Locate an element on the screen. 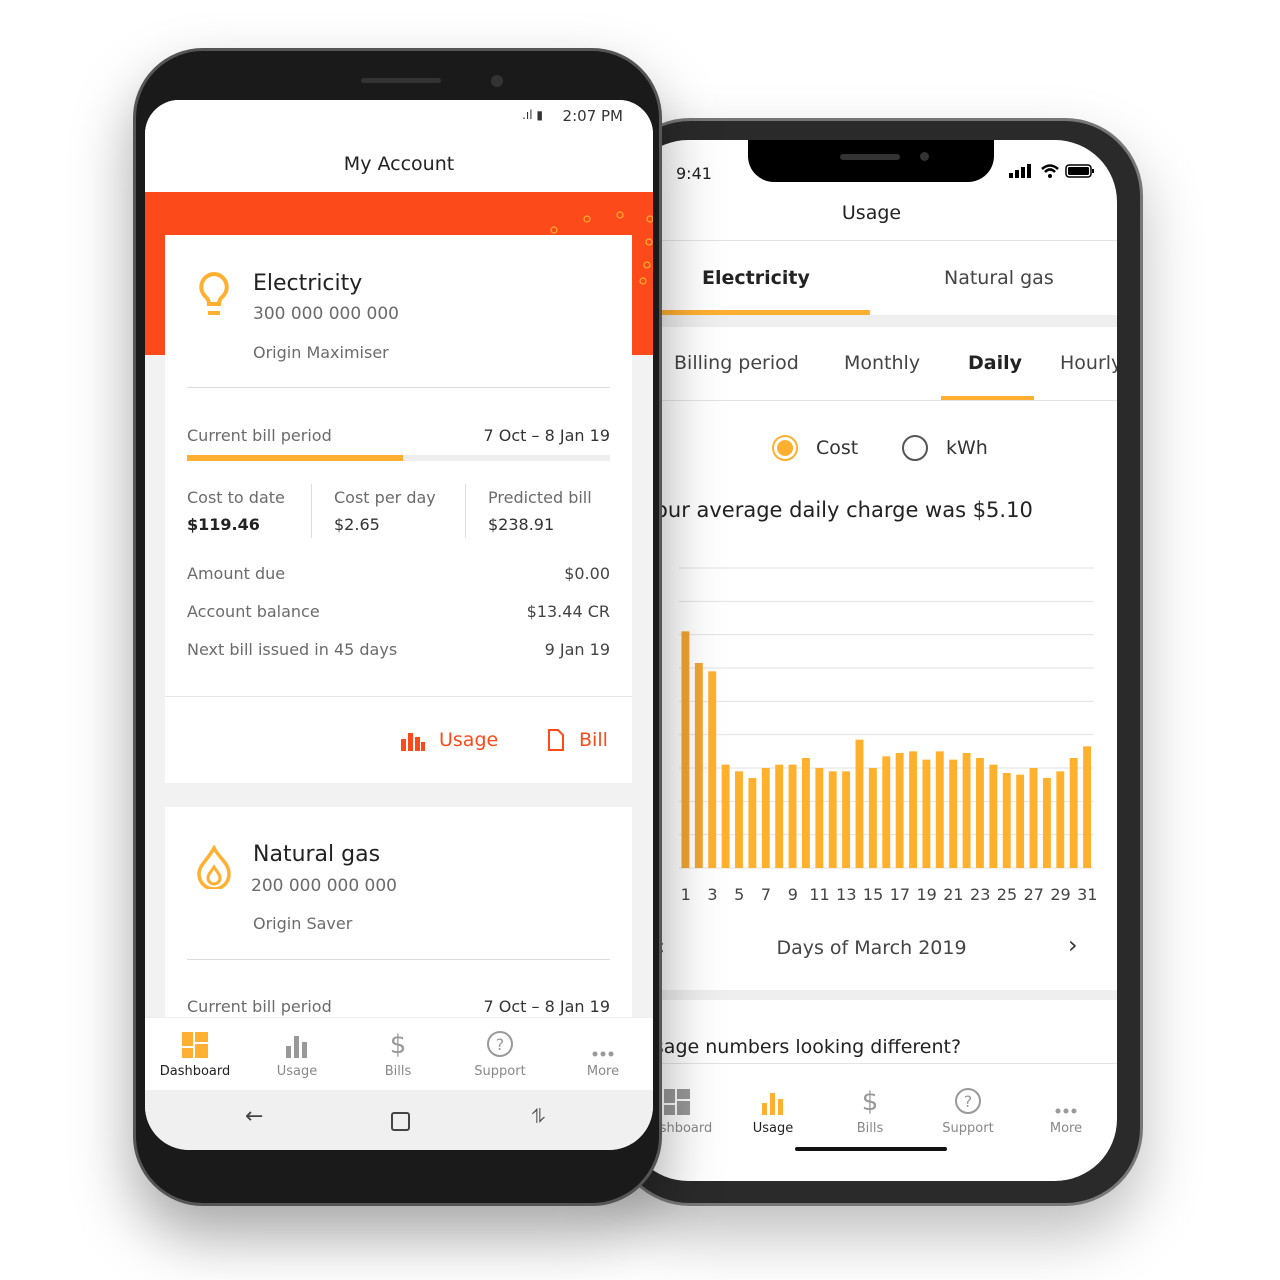 The image size is (1280, 1280). card-title: Natural gas is located at coordinates (317, 854).